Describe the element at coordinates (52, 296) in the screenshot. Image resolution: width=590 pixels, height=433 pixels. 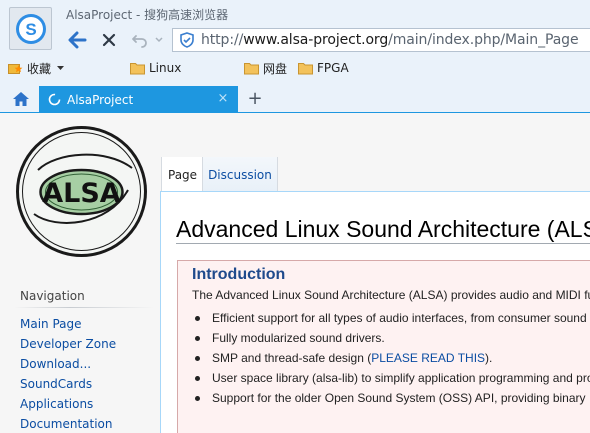
I see `navigation-heading: Navigation` at that location.